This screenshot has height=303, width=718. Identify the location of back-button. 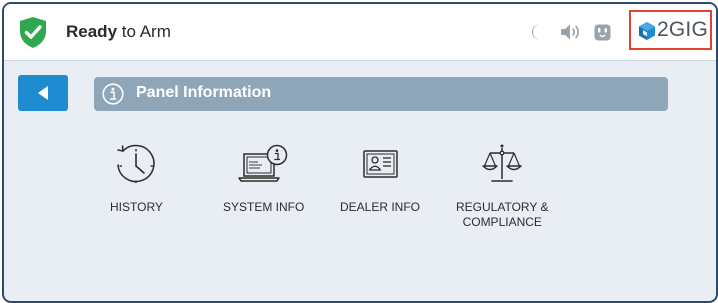
(43, 93).